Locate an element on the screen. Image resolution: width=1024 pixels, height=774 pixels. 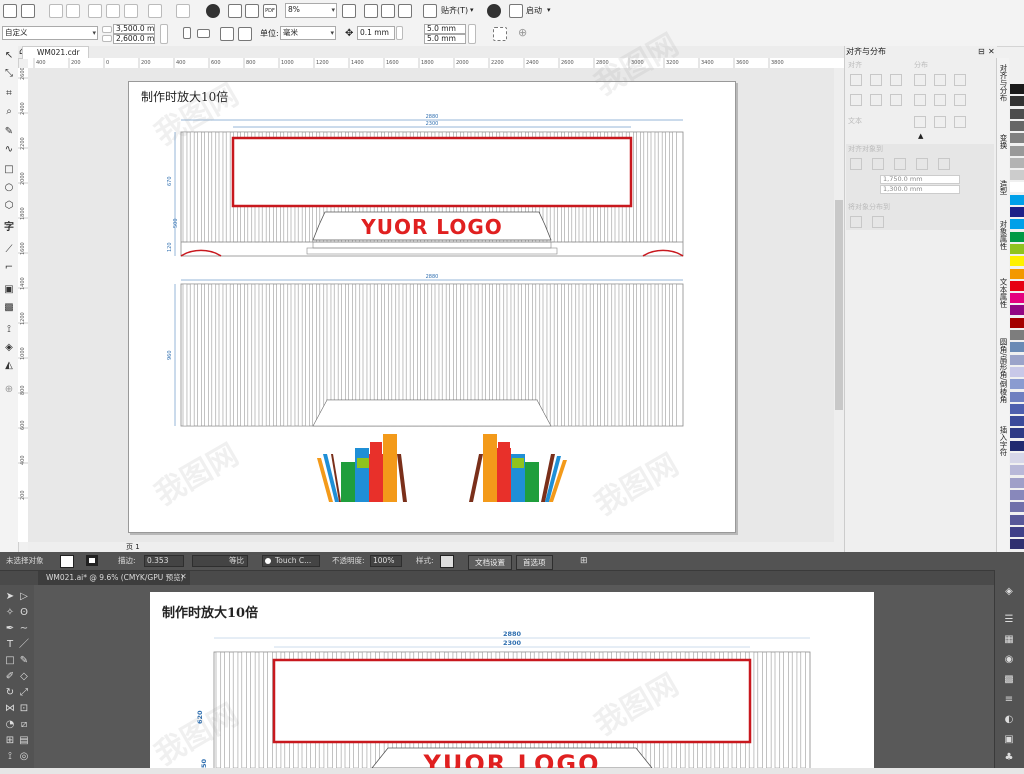
eraser-icon: ◇ is located at coordinates (24, 677).